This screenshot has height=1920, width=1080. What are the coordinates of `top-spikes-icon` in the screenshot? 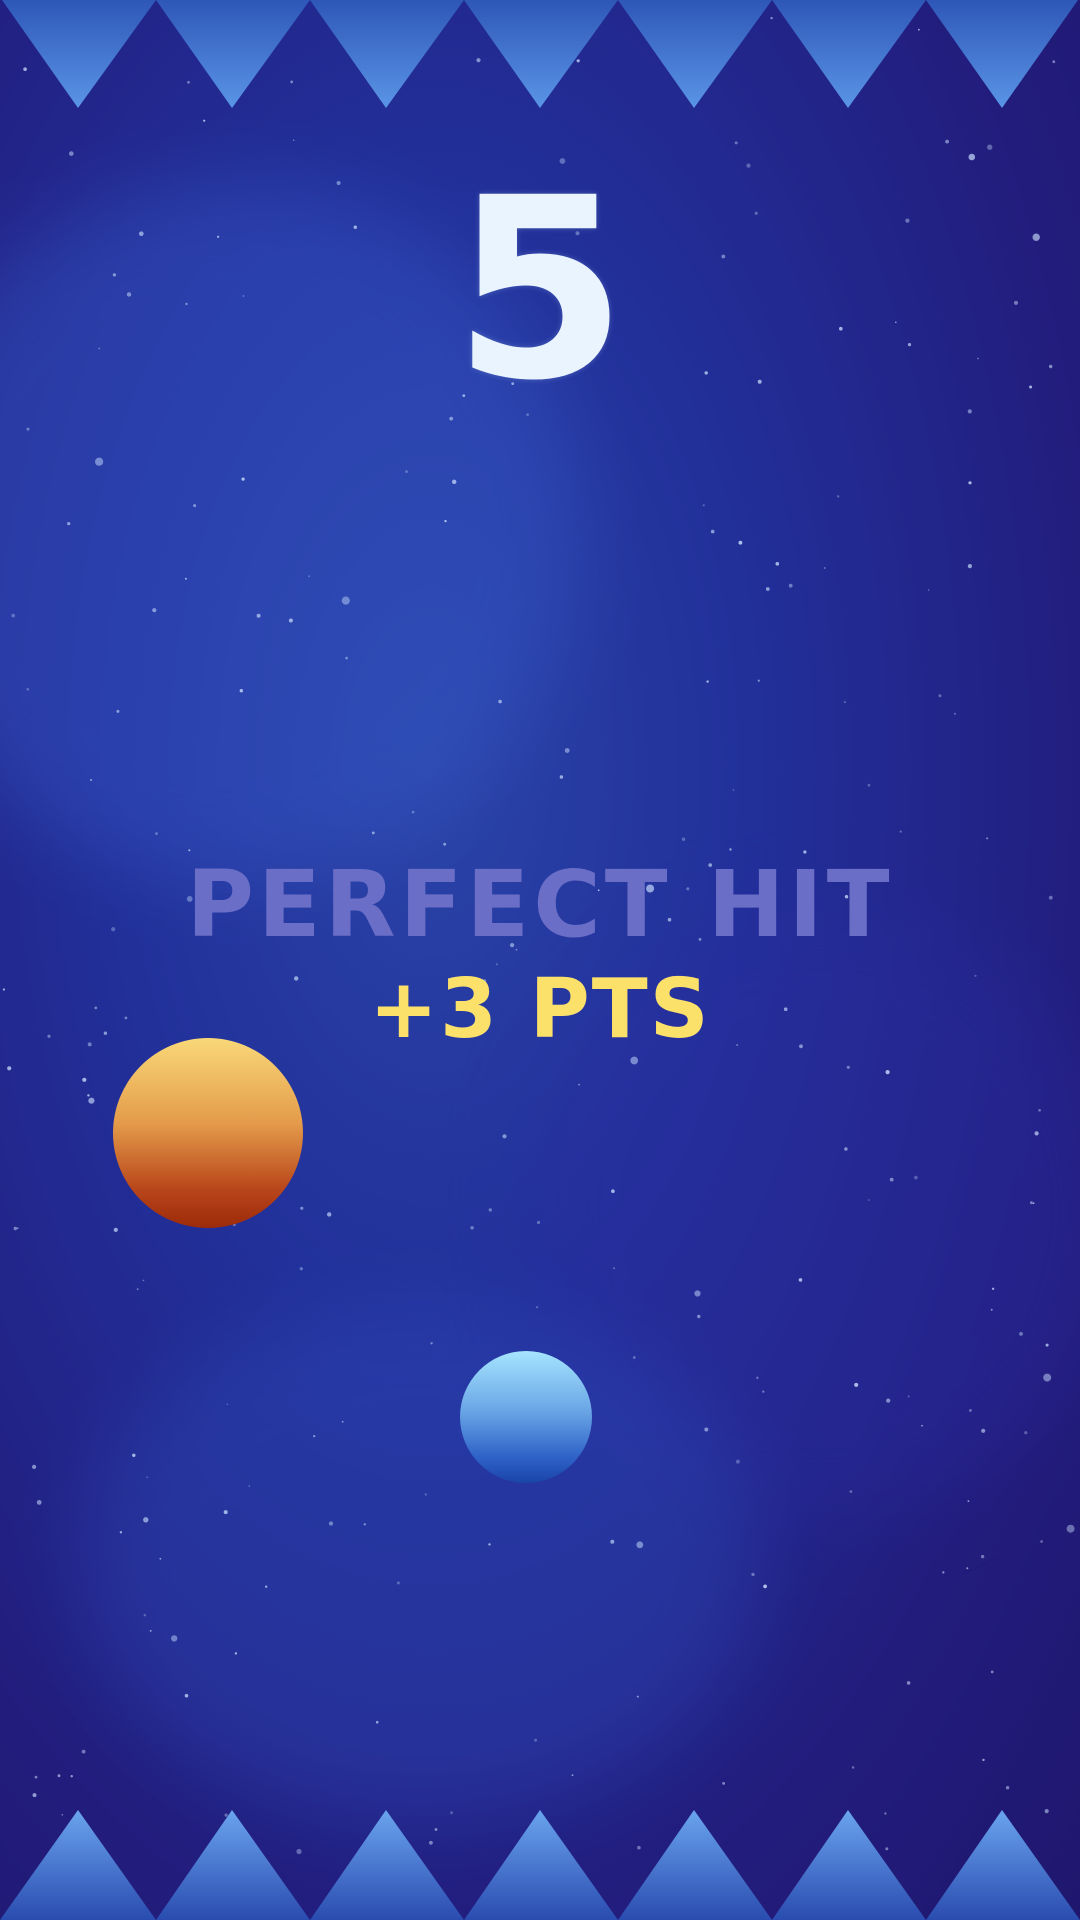 It's located at (540, 54).